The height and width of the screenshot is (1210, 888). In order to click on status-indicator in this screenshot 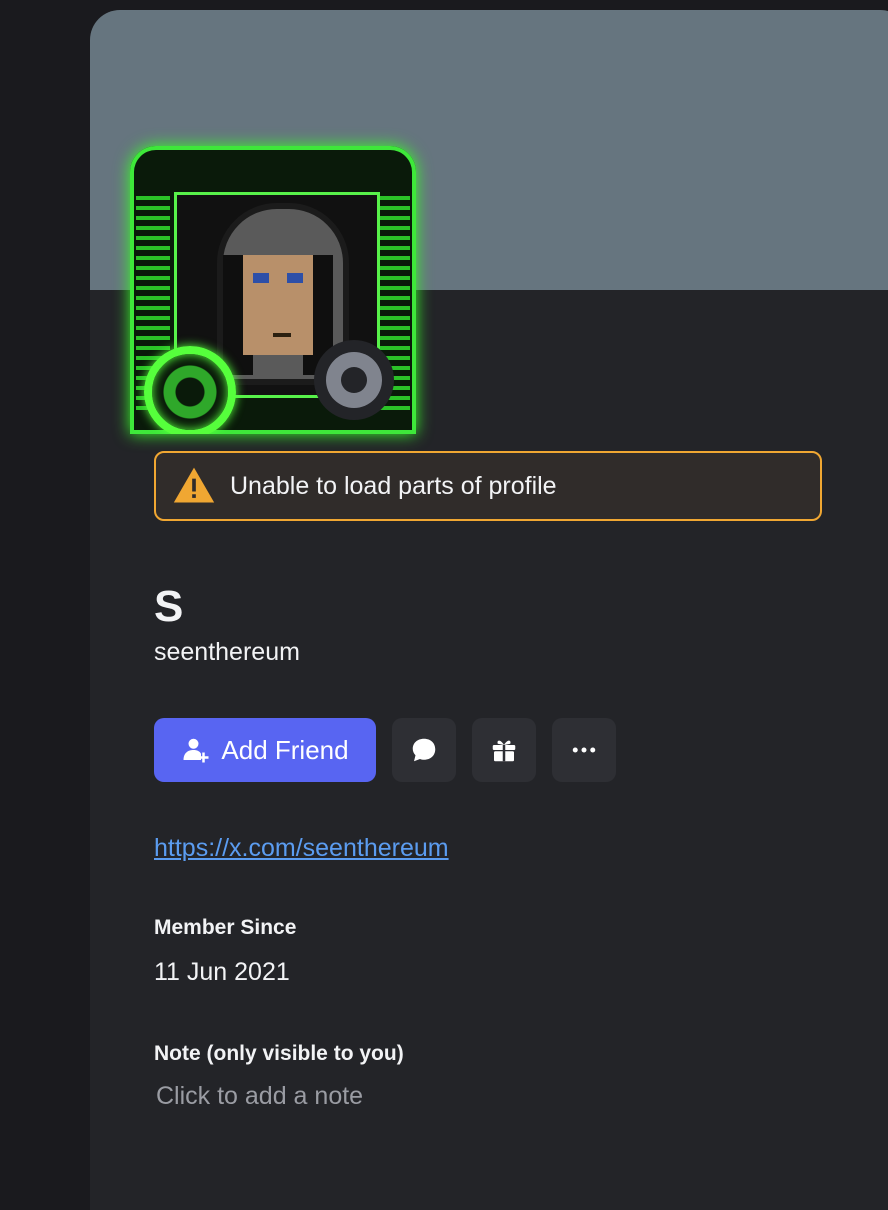, I will do `click(354, 380)`.